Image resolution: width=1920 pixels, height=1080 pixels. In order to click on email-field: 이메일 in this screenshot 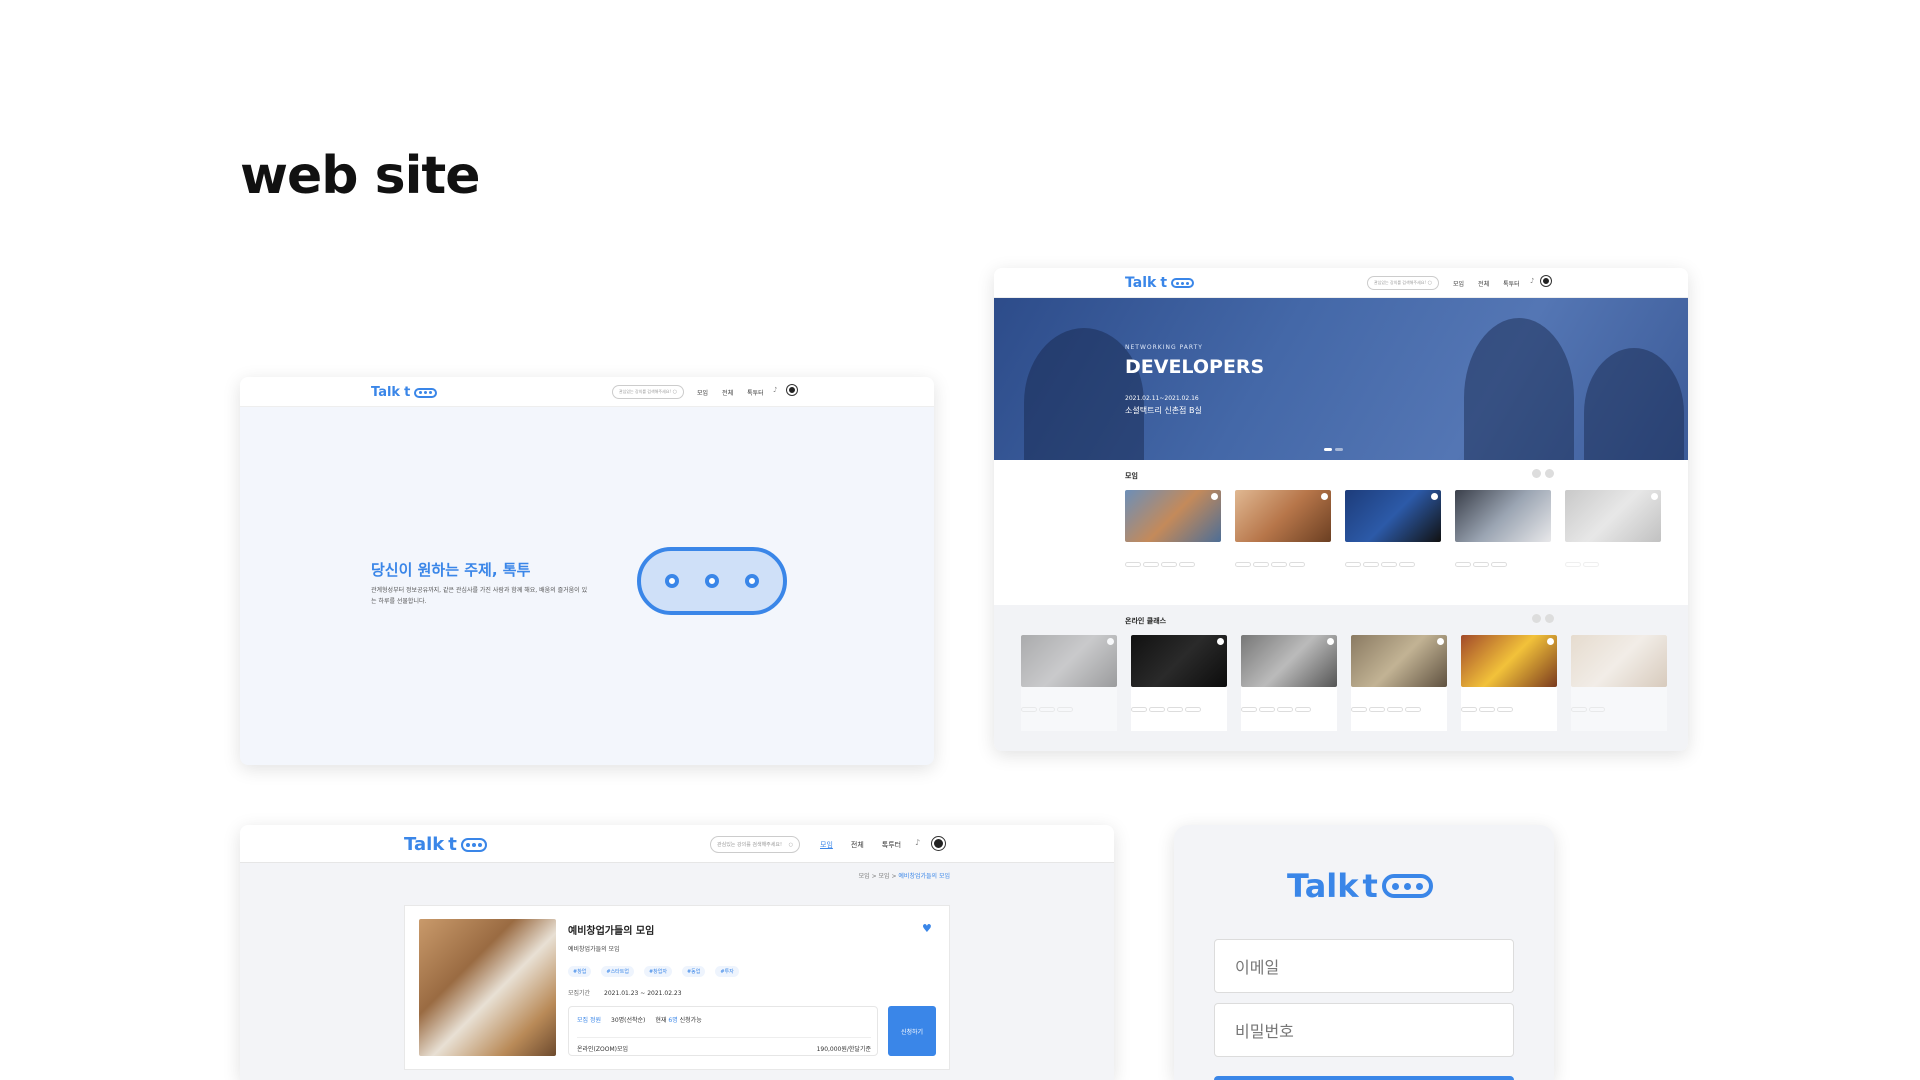, I will do `click(1364, 966)`.